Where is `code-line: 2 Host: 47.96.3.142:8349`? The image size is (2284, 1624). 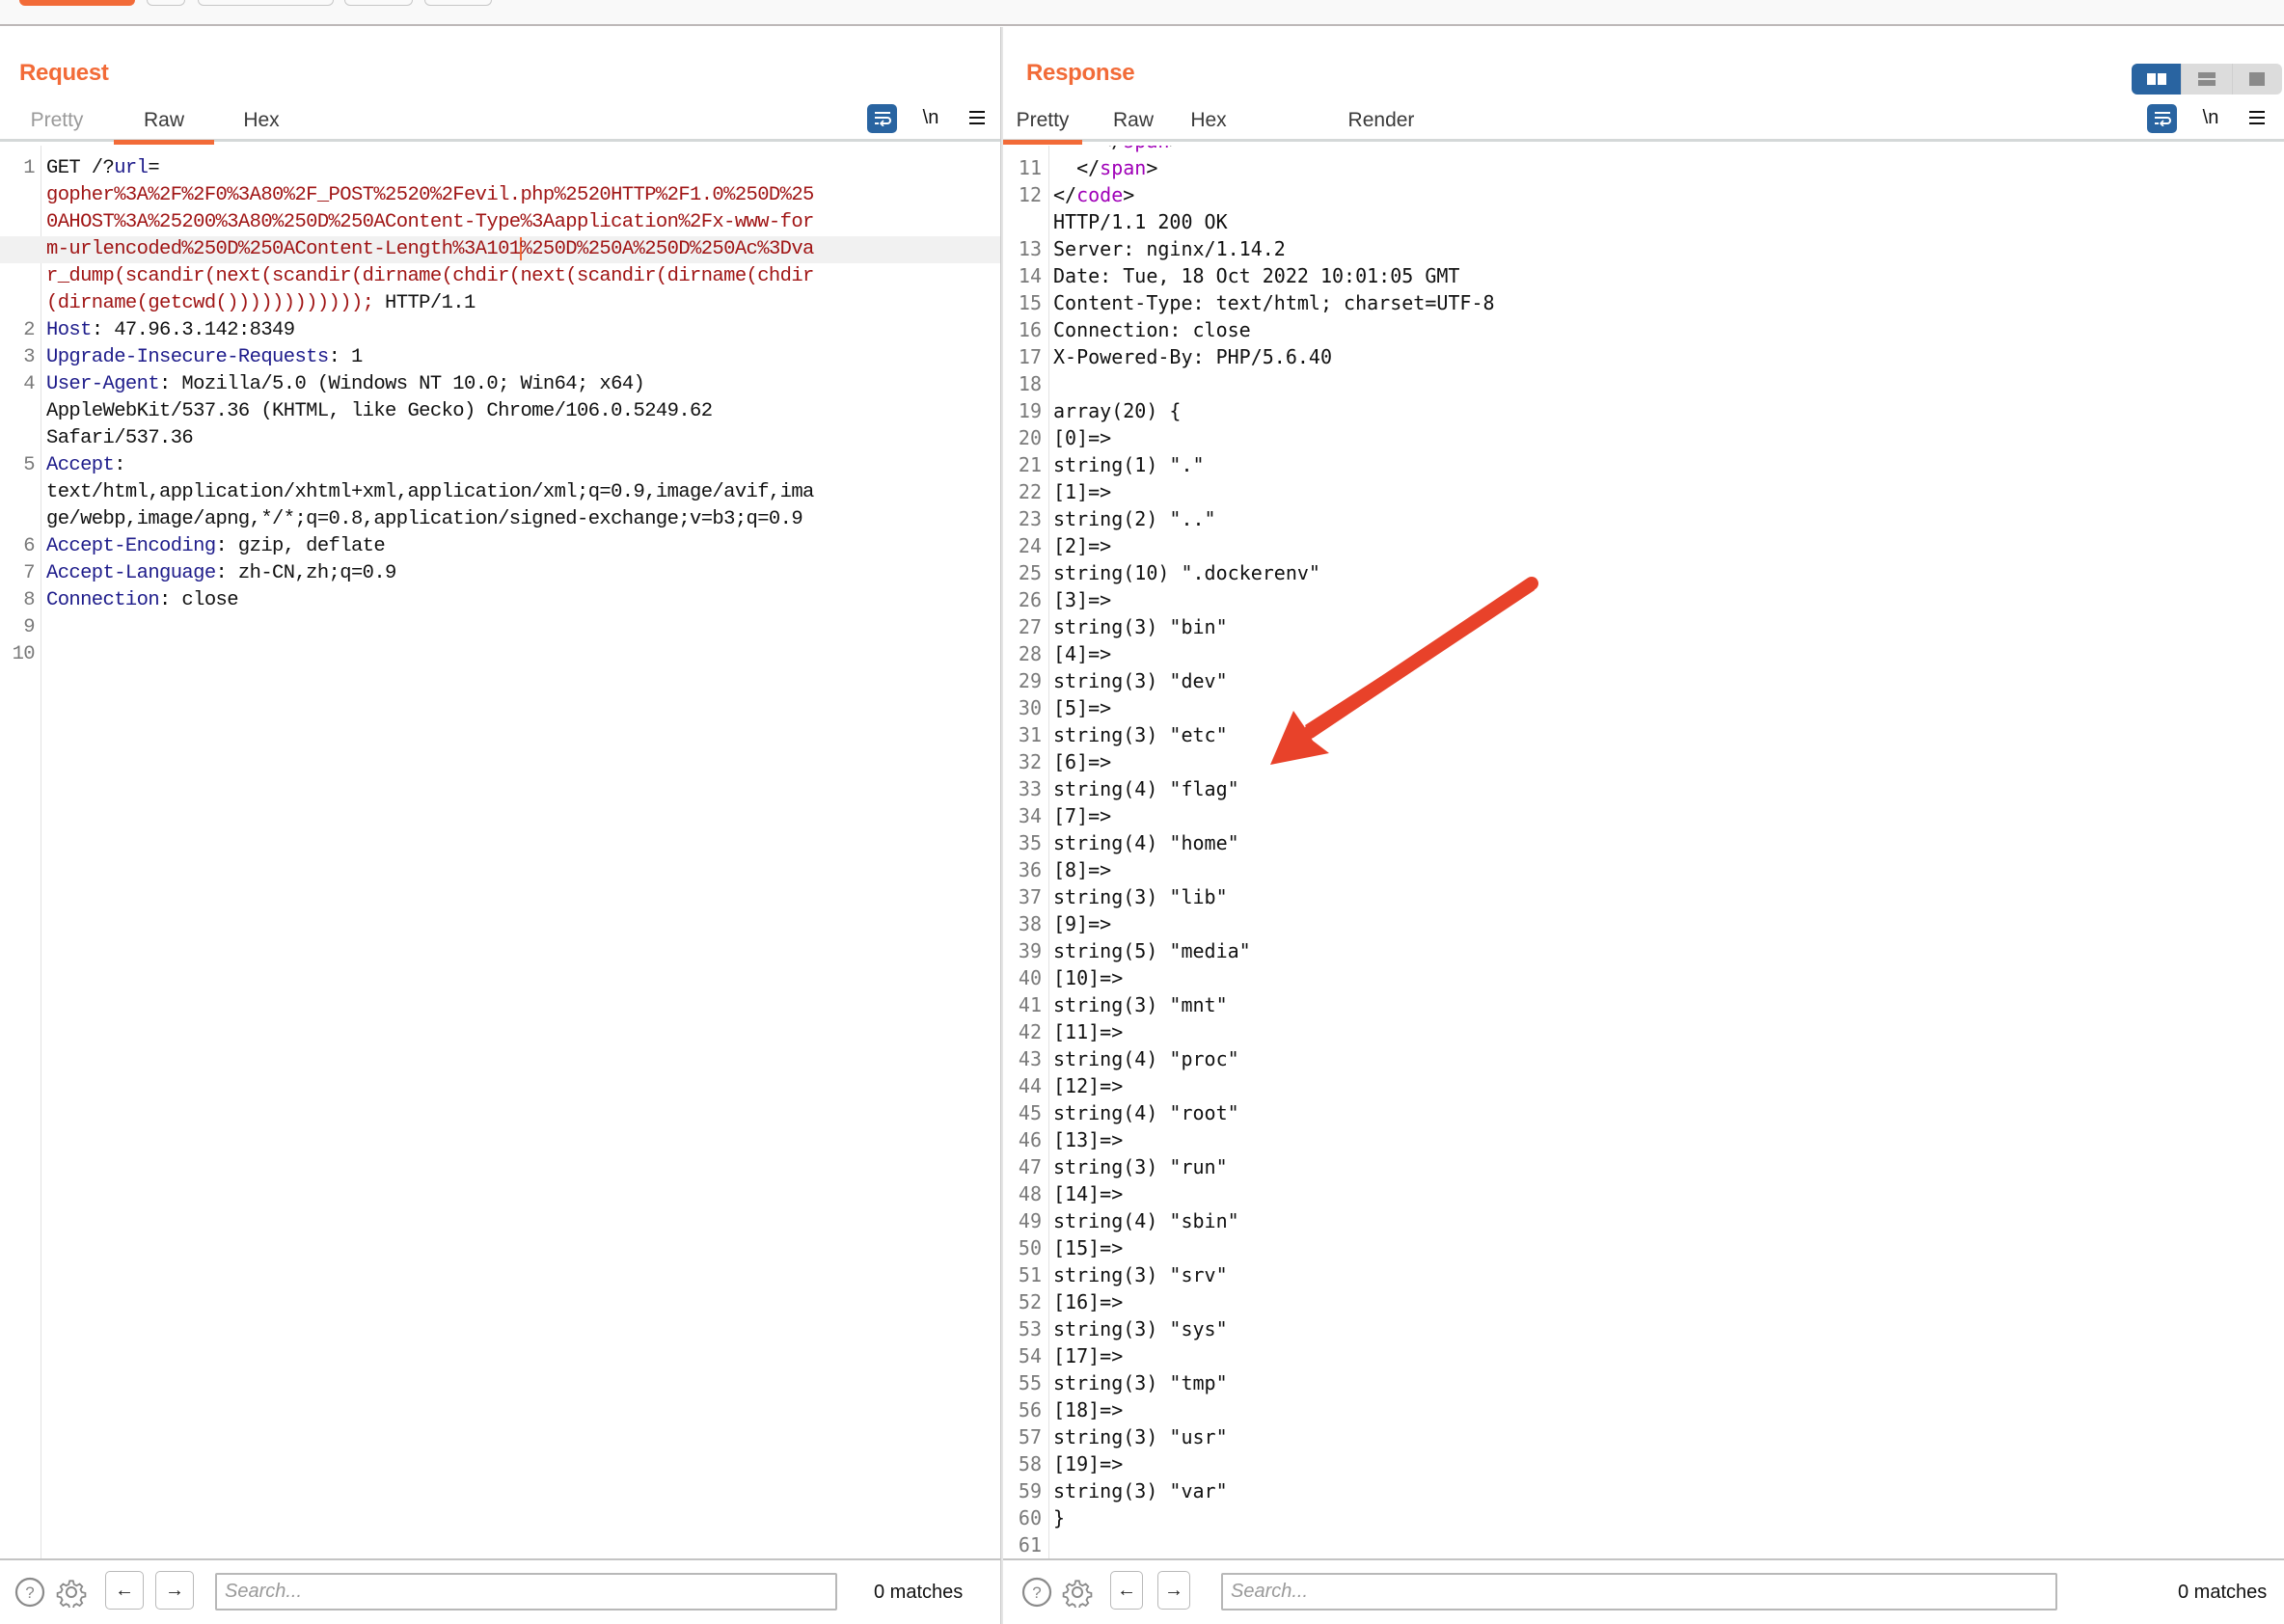 code-line: 2 Host: 47.96.3.142:8349 is located at coordinates (500, 330).